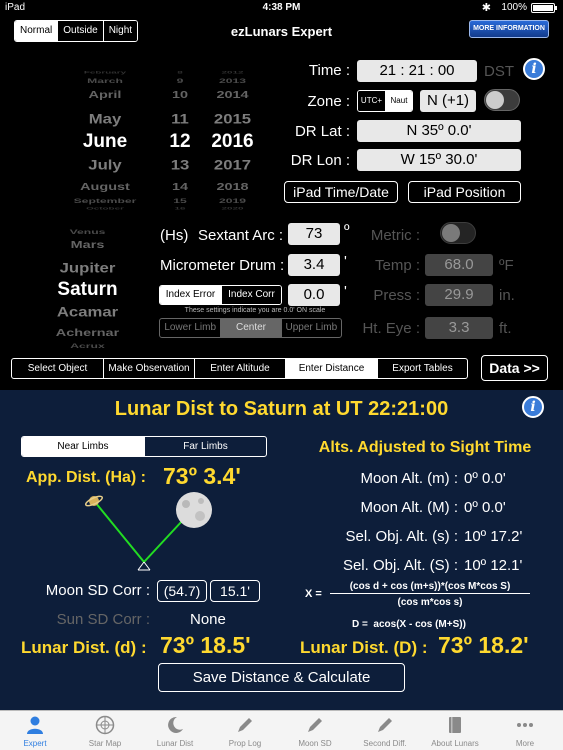 Image resolution: width=563 pixels, height=750 pixels. Describe the element at coordinates (105, 208) in the screenshot. I see `month-item: October` at that location.